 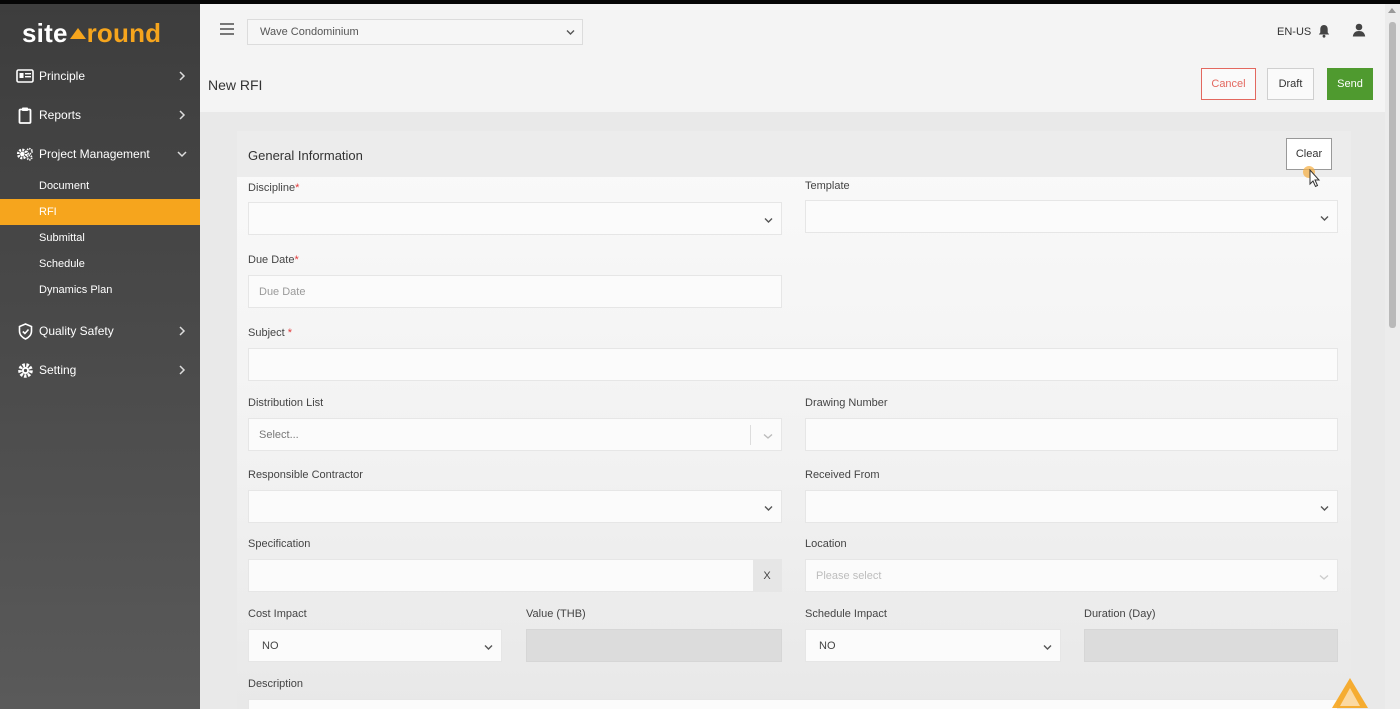 I want to click on sidebar-item-setting: Setting, so click(x=100, y=370).